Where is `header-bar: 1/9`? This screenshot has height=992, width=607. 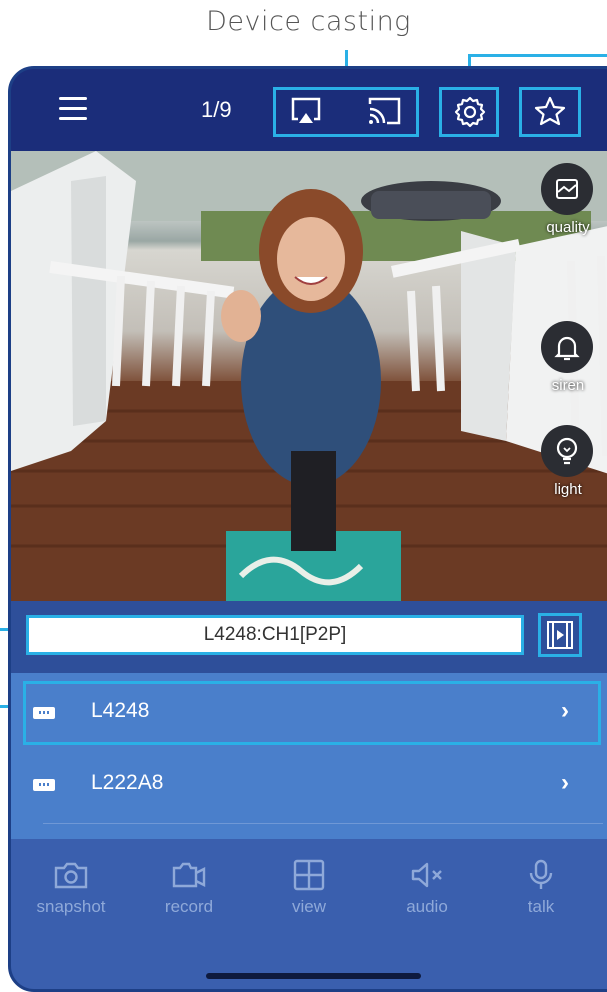 header-bar: 1/9 is located at coordinates (309, 110).